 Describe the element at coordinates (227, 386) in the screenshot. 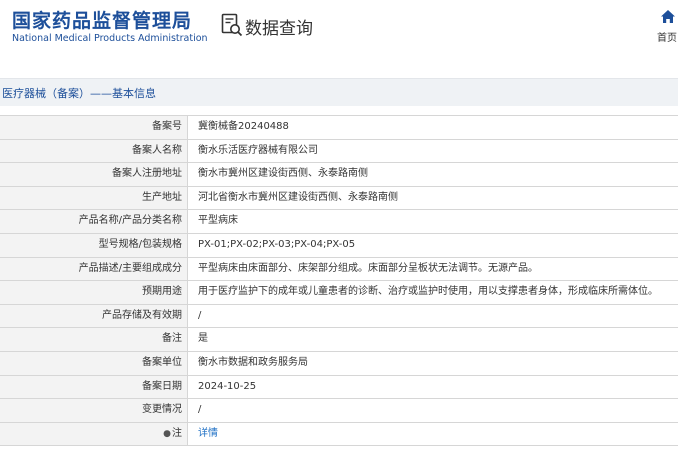

I see `row-value: 2024-10-25` at that location.